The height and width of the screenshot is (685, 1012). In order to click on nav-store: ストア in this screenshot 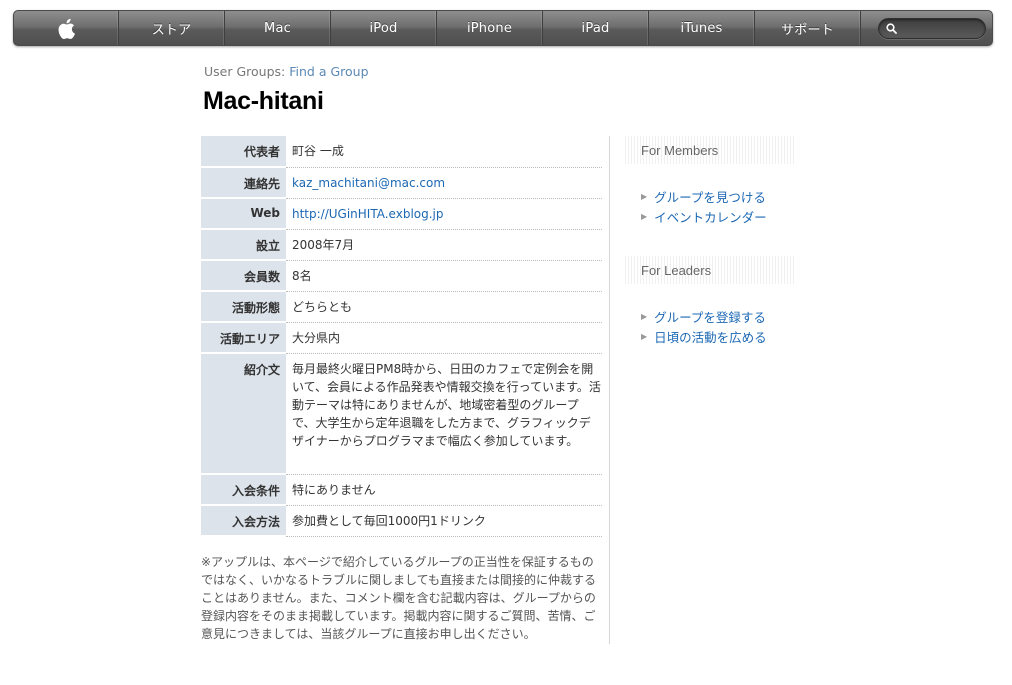, I will do `click(172, 28)`.